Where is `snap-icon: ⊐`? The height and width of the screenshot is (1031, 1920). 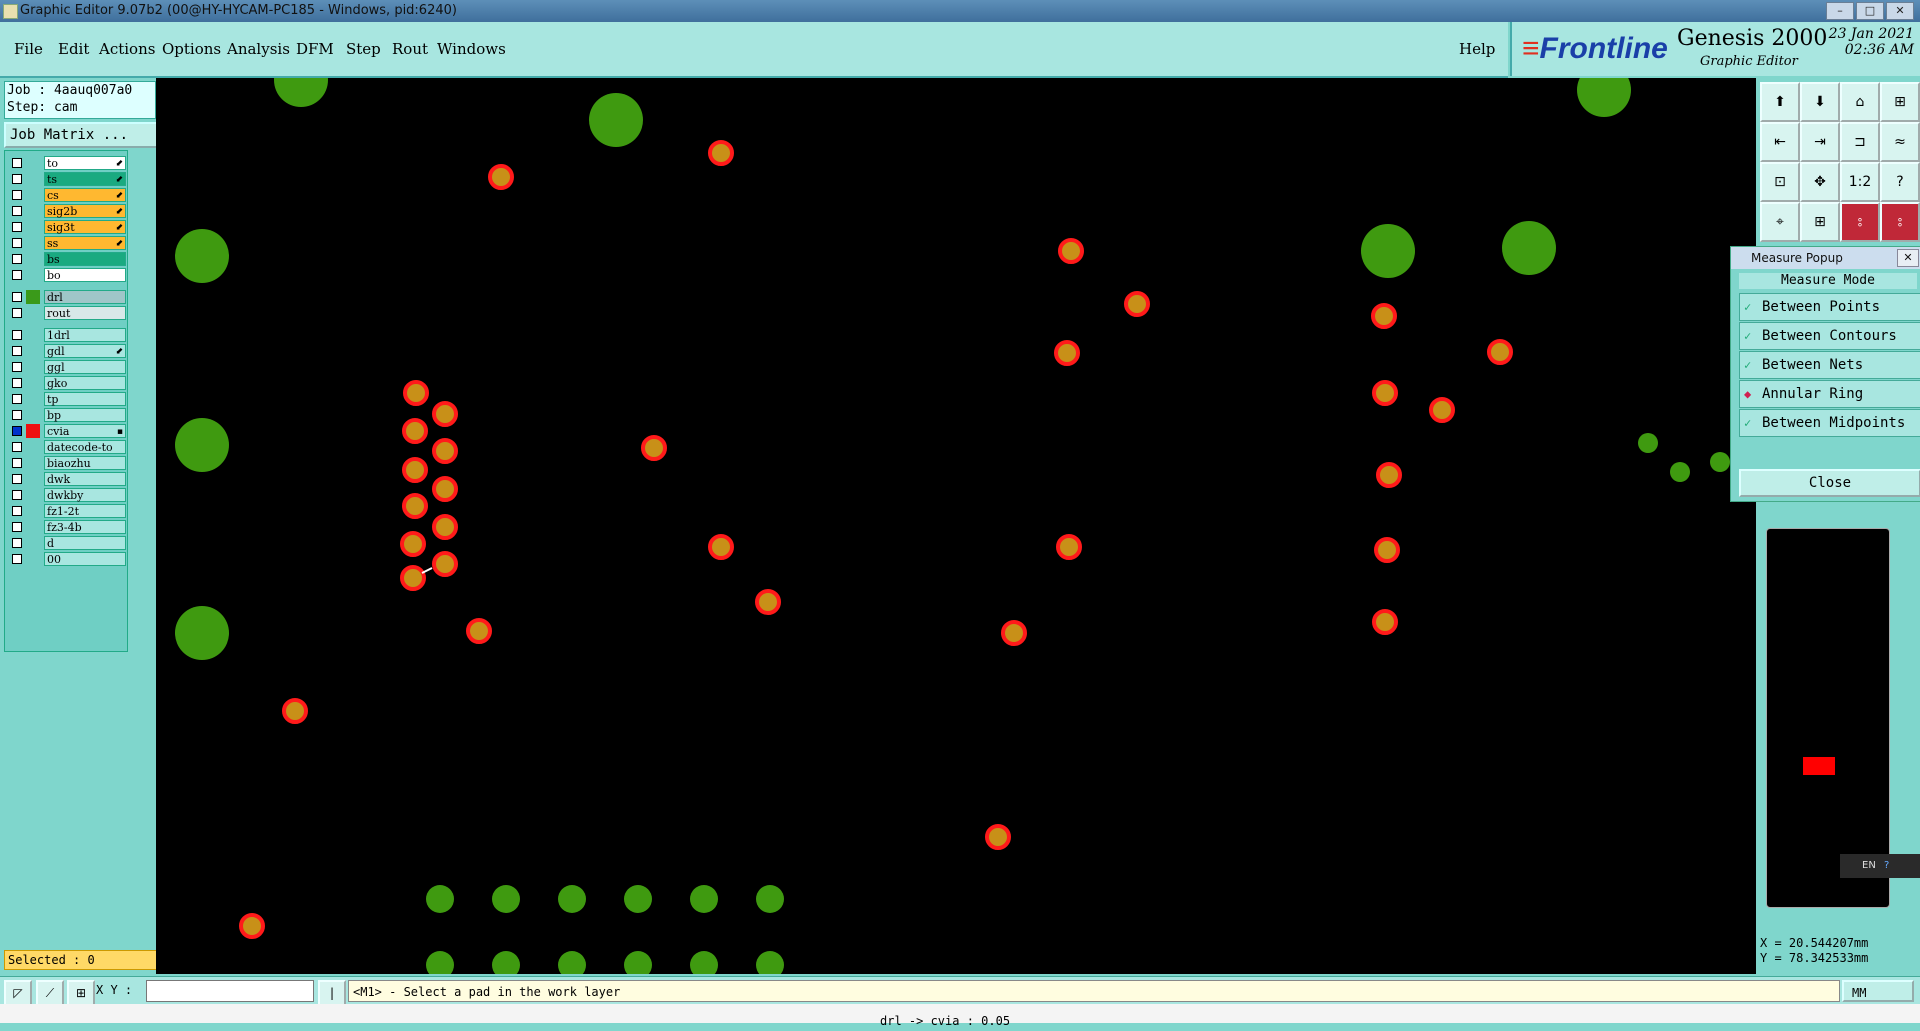
snap-icon: ⊐ is located at coordinates (1860, 142).